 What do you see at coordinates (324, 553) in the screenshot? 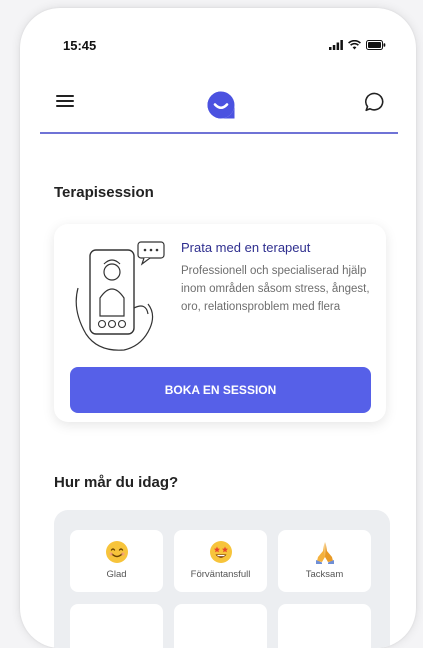
I see `praying-hands-icon` at bounding box center [324, 553].